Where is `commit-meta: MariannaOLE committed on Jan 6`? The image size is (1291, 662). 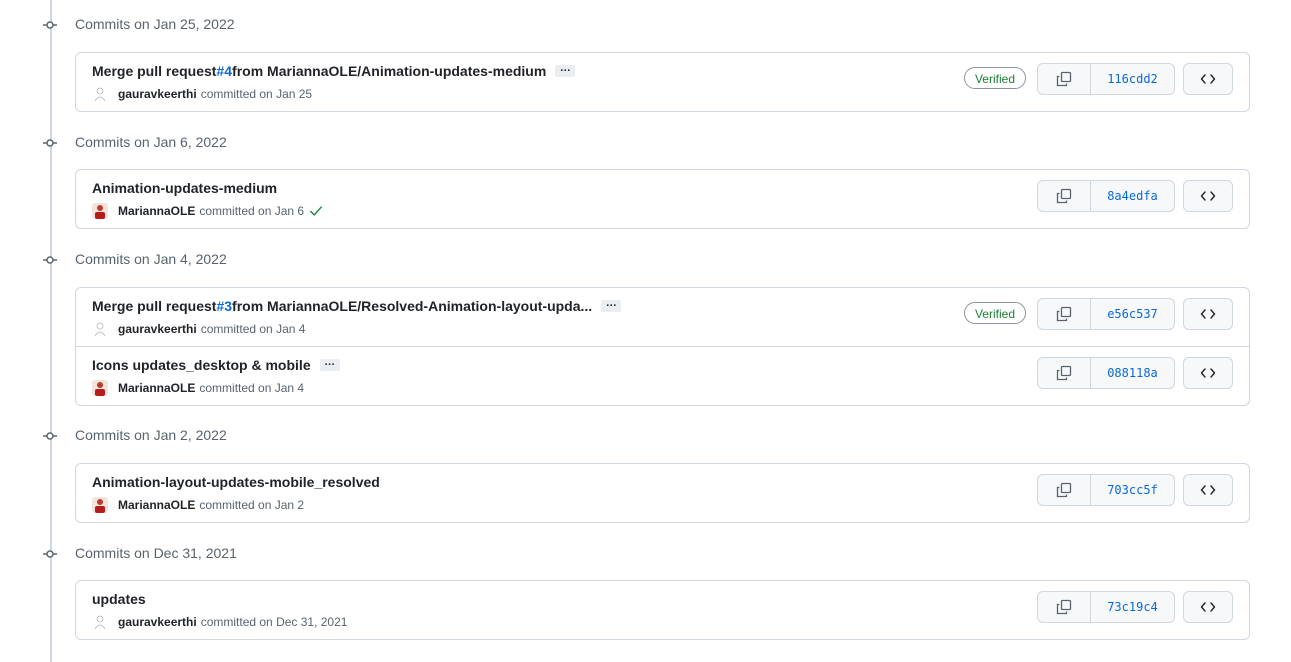
commit-meta: MariannaOLE committed on Jan 6 is located at coordinates (207, 211).